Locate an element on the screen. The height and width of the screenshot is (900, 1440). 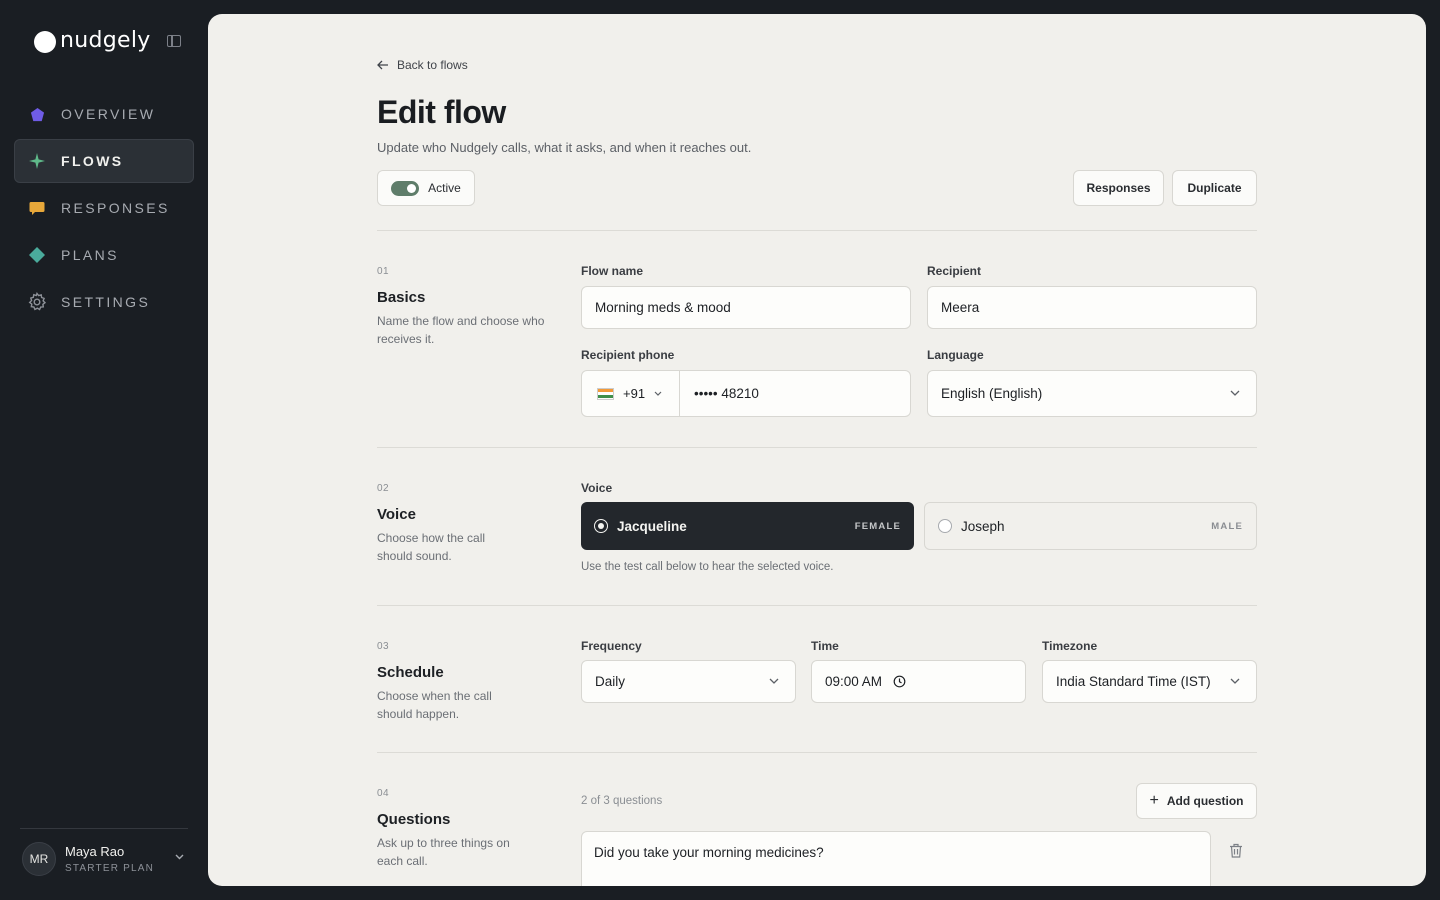
clock-icon is located at coordinates (899, 681).